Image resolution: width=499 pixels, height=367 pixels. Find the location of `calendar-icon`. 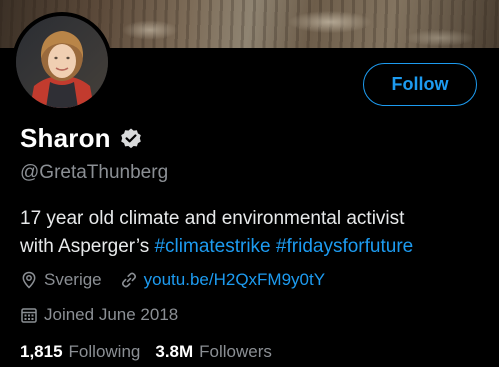

calendar-icon is located at coordinates (29, 315).